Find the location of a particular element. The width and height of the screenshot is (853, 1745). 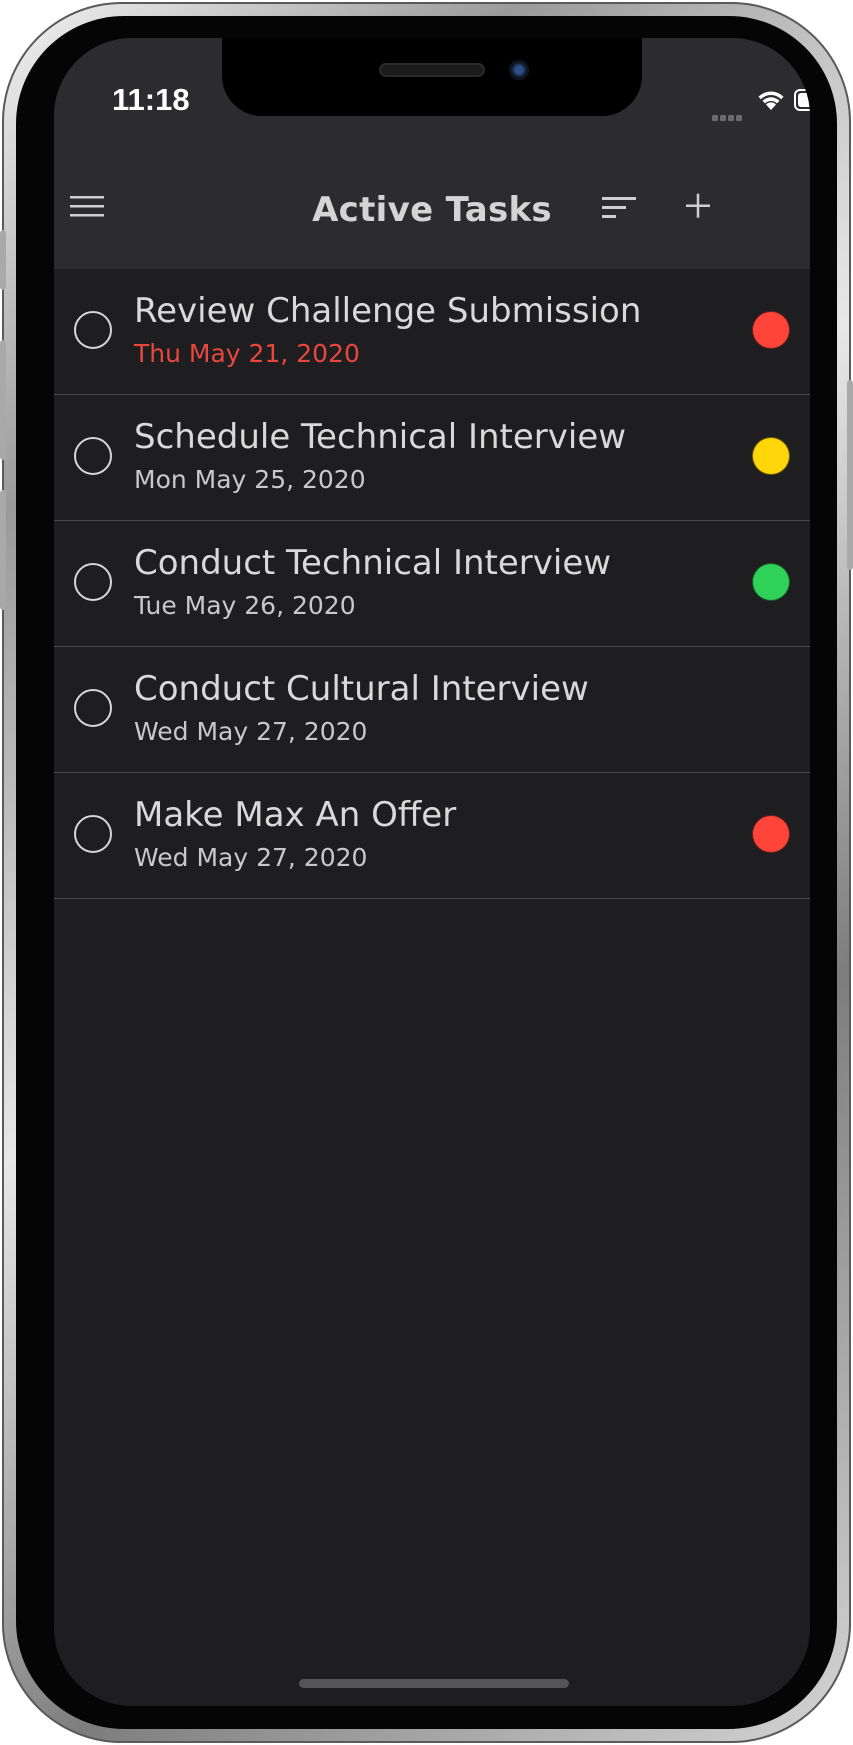

task-title: Conduct Technical Interview is located at coordinates (373, 563).